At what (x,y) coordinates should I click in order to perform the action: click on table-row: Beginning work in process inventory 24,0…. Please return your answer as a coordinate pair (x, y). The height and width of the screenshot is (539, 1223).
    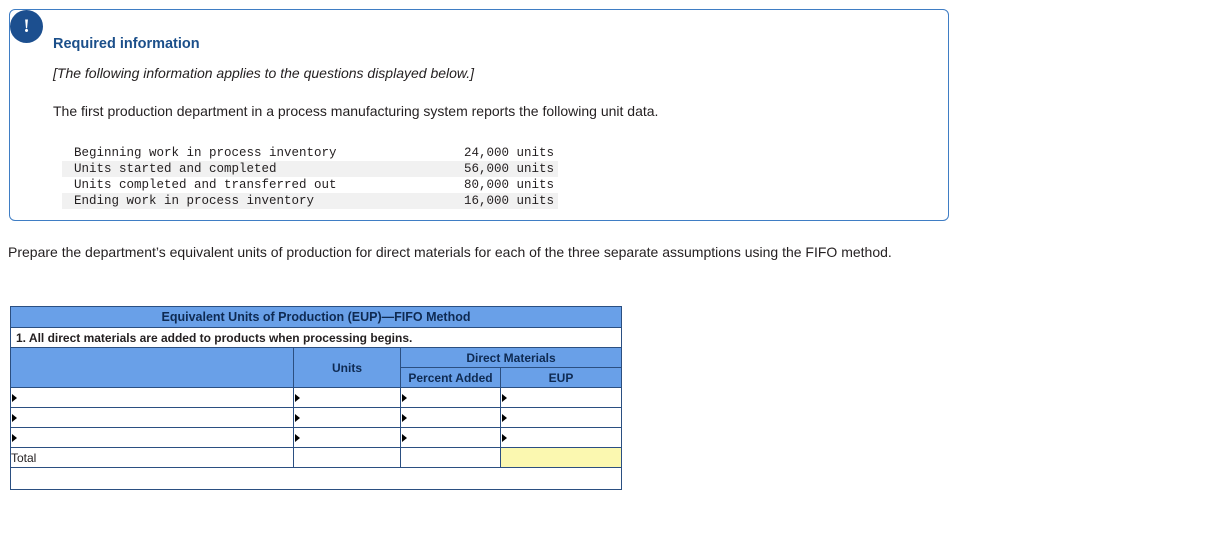
    Looking at the image, I should click on (310, 153).